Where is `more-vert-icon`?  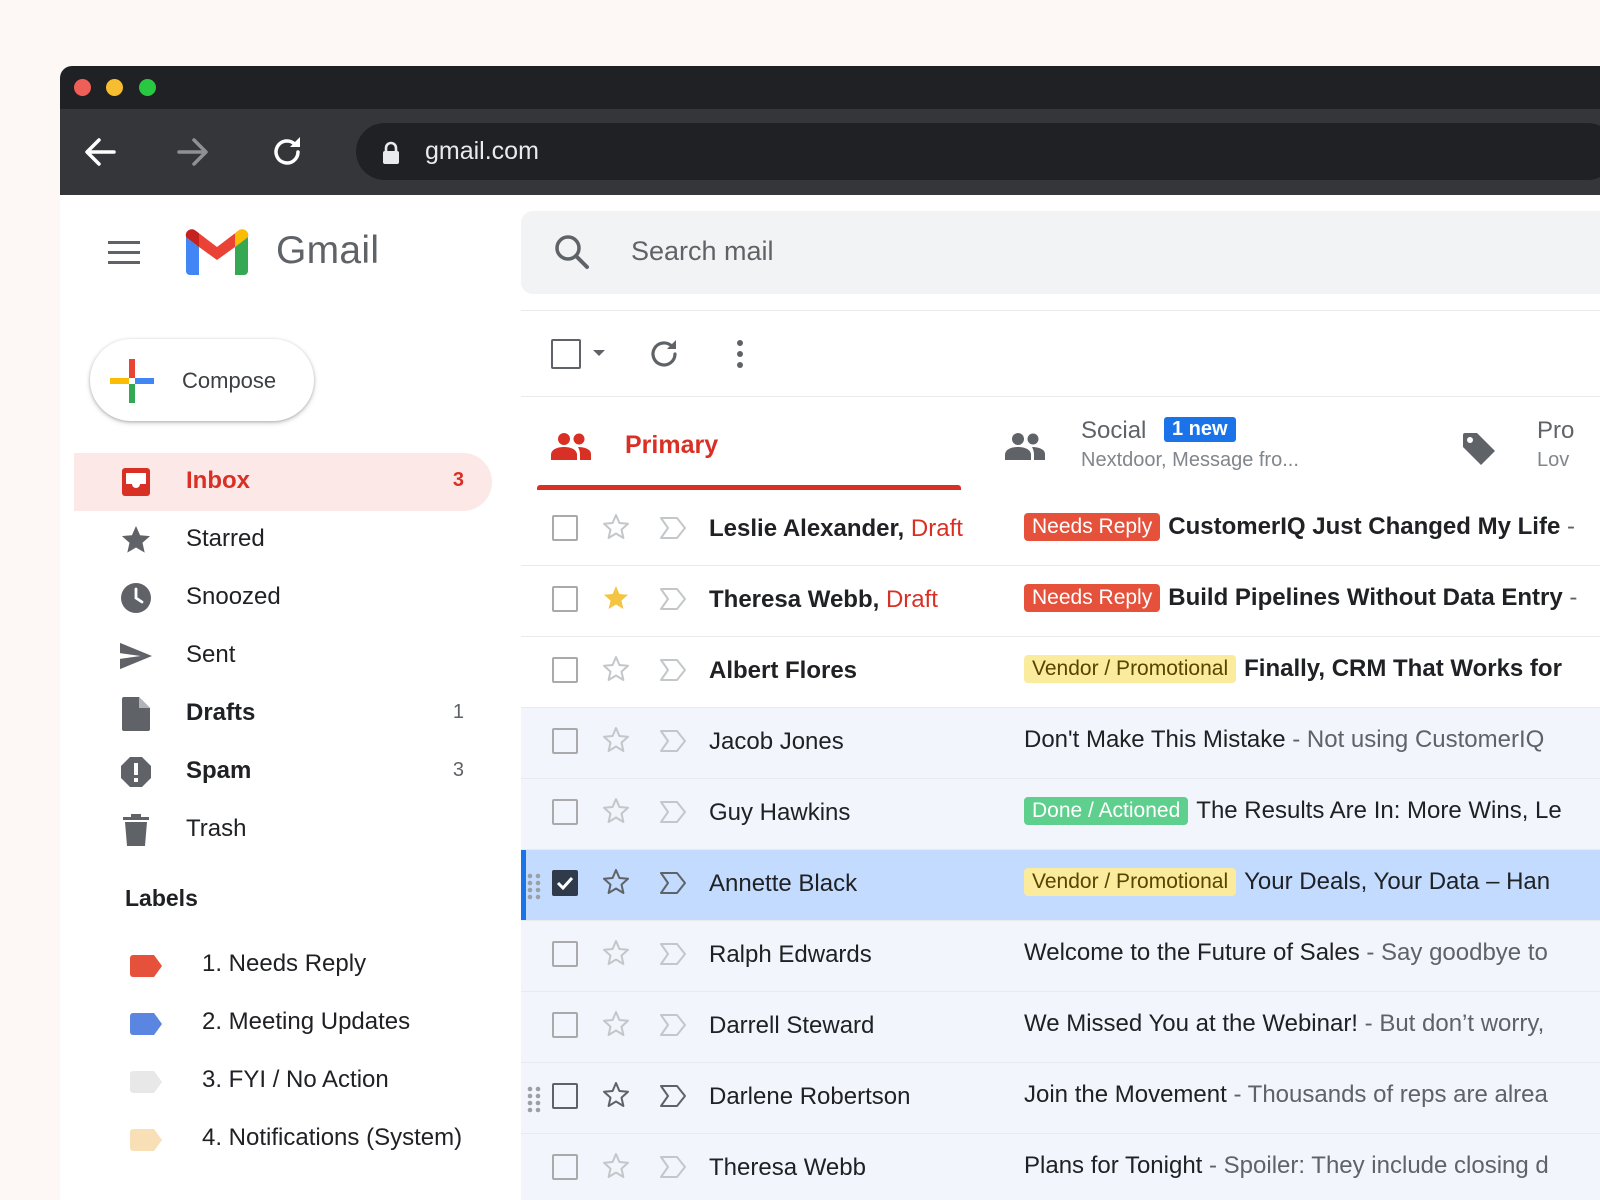
more-vert-icon is located at coordinates (740, 354).